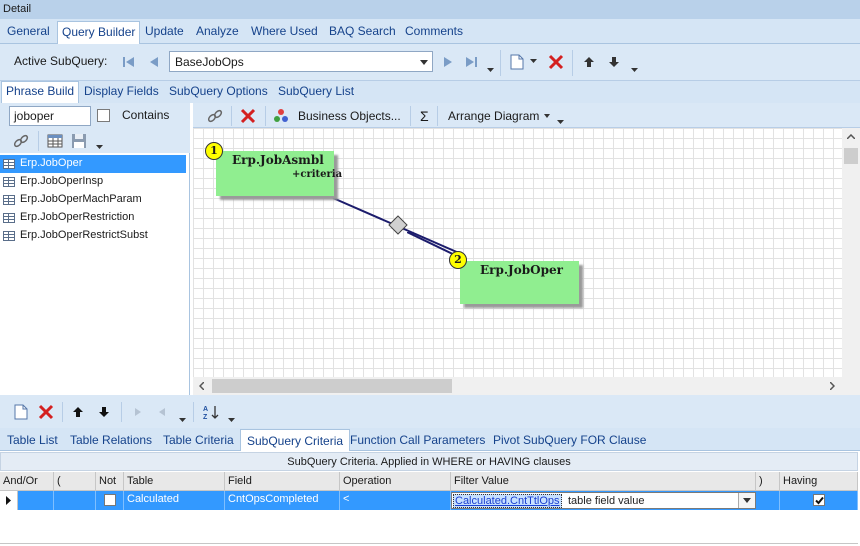 The height and width of the screenshot is (546, 860). What do you see at coordinates (417, 440) in the screenshot?
I see `tab-function-call-parameters: Function Call Parameters` at bounding box center [417, 440].